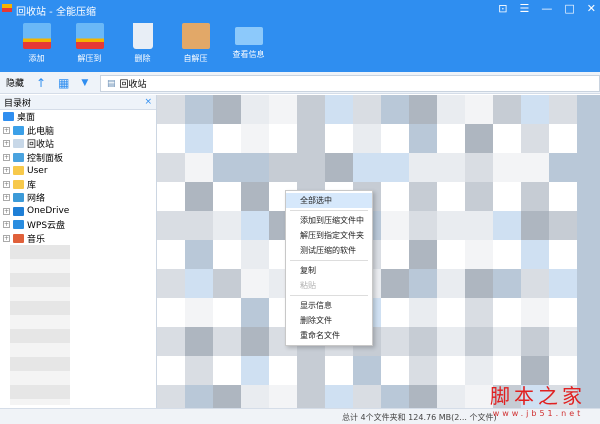 The image size is (600, 424). I want to click on hide-button: 隐藏, so click(15, 82).